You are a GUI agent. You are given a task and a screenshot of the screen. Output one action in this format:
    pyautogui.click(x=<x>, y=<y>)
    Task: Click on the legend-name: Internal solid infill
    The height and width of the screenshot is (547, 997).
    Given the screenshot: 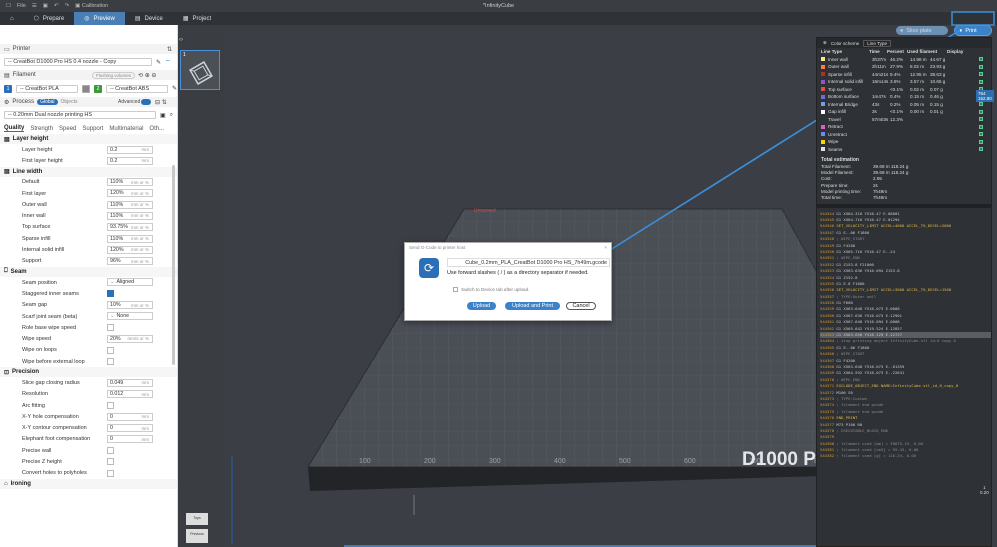 What is the action you would take?
    pyautogui.click(x=846, y=82)
    